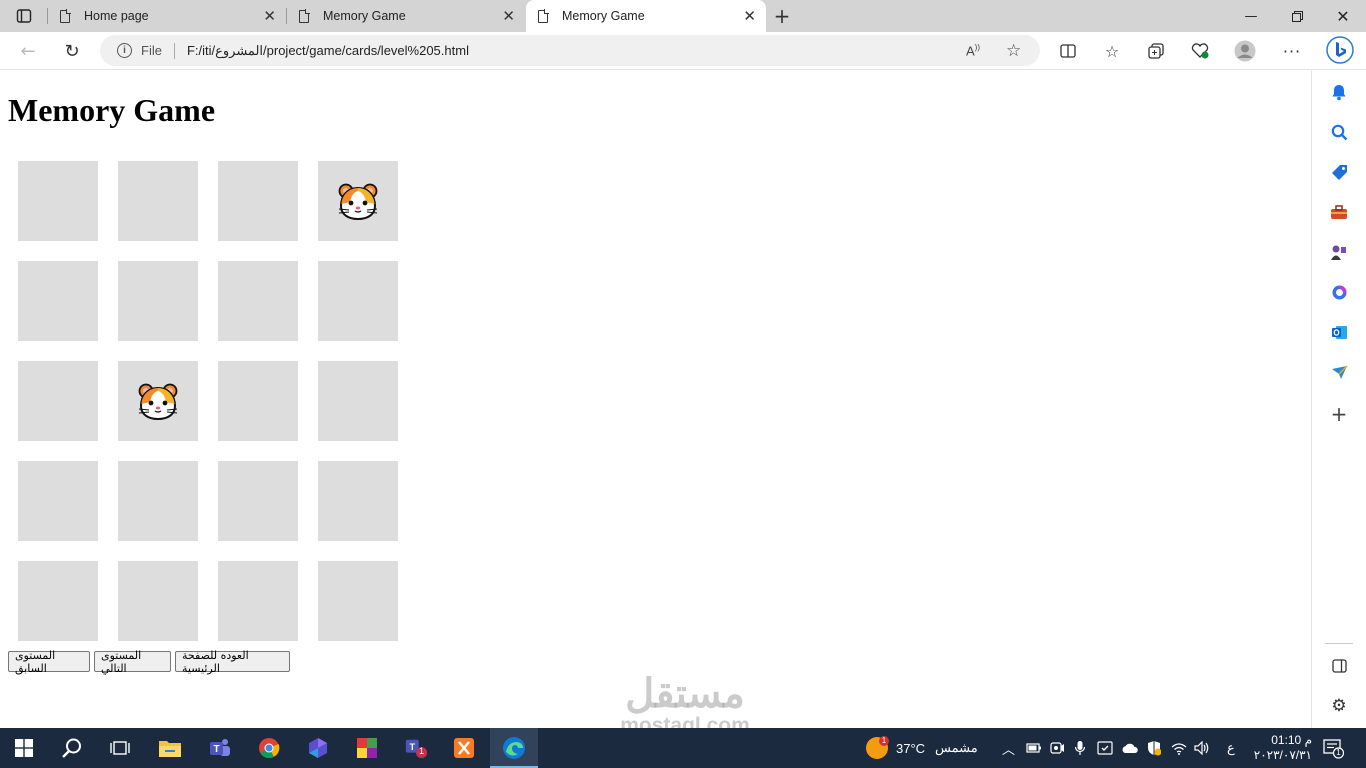 The image size is (1366, 768). Describe the element at coordinates (24, 16) in the screenshot. I see `tab-actions-icon` at that location.